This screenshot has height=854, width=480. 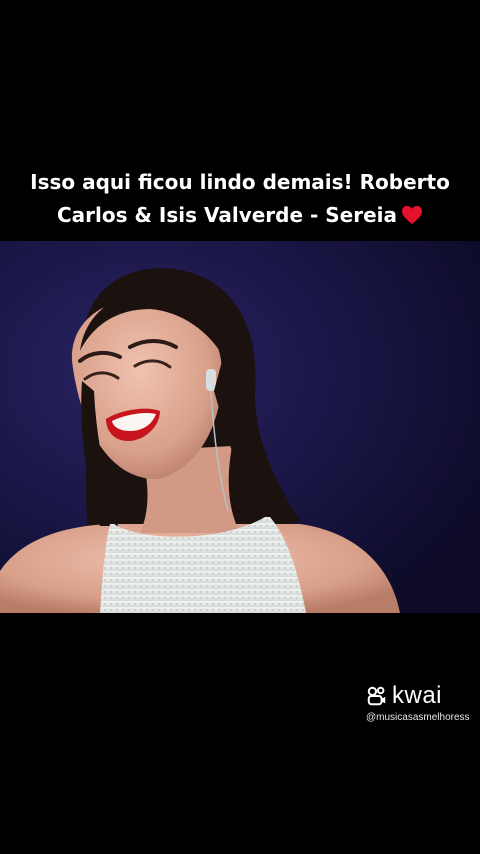 I want to click on caption-line-1: Isso aqui ficou lindo demais! Roberto, so click(x=240, y=182).